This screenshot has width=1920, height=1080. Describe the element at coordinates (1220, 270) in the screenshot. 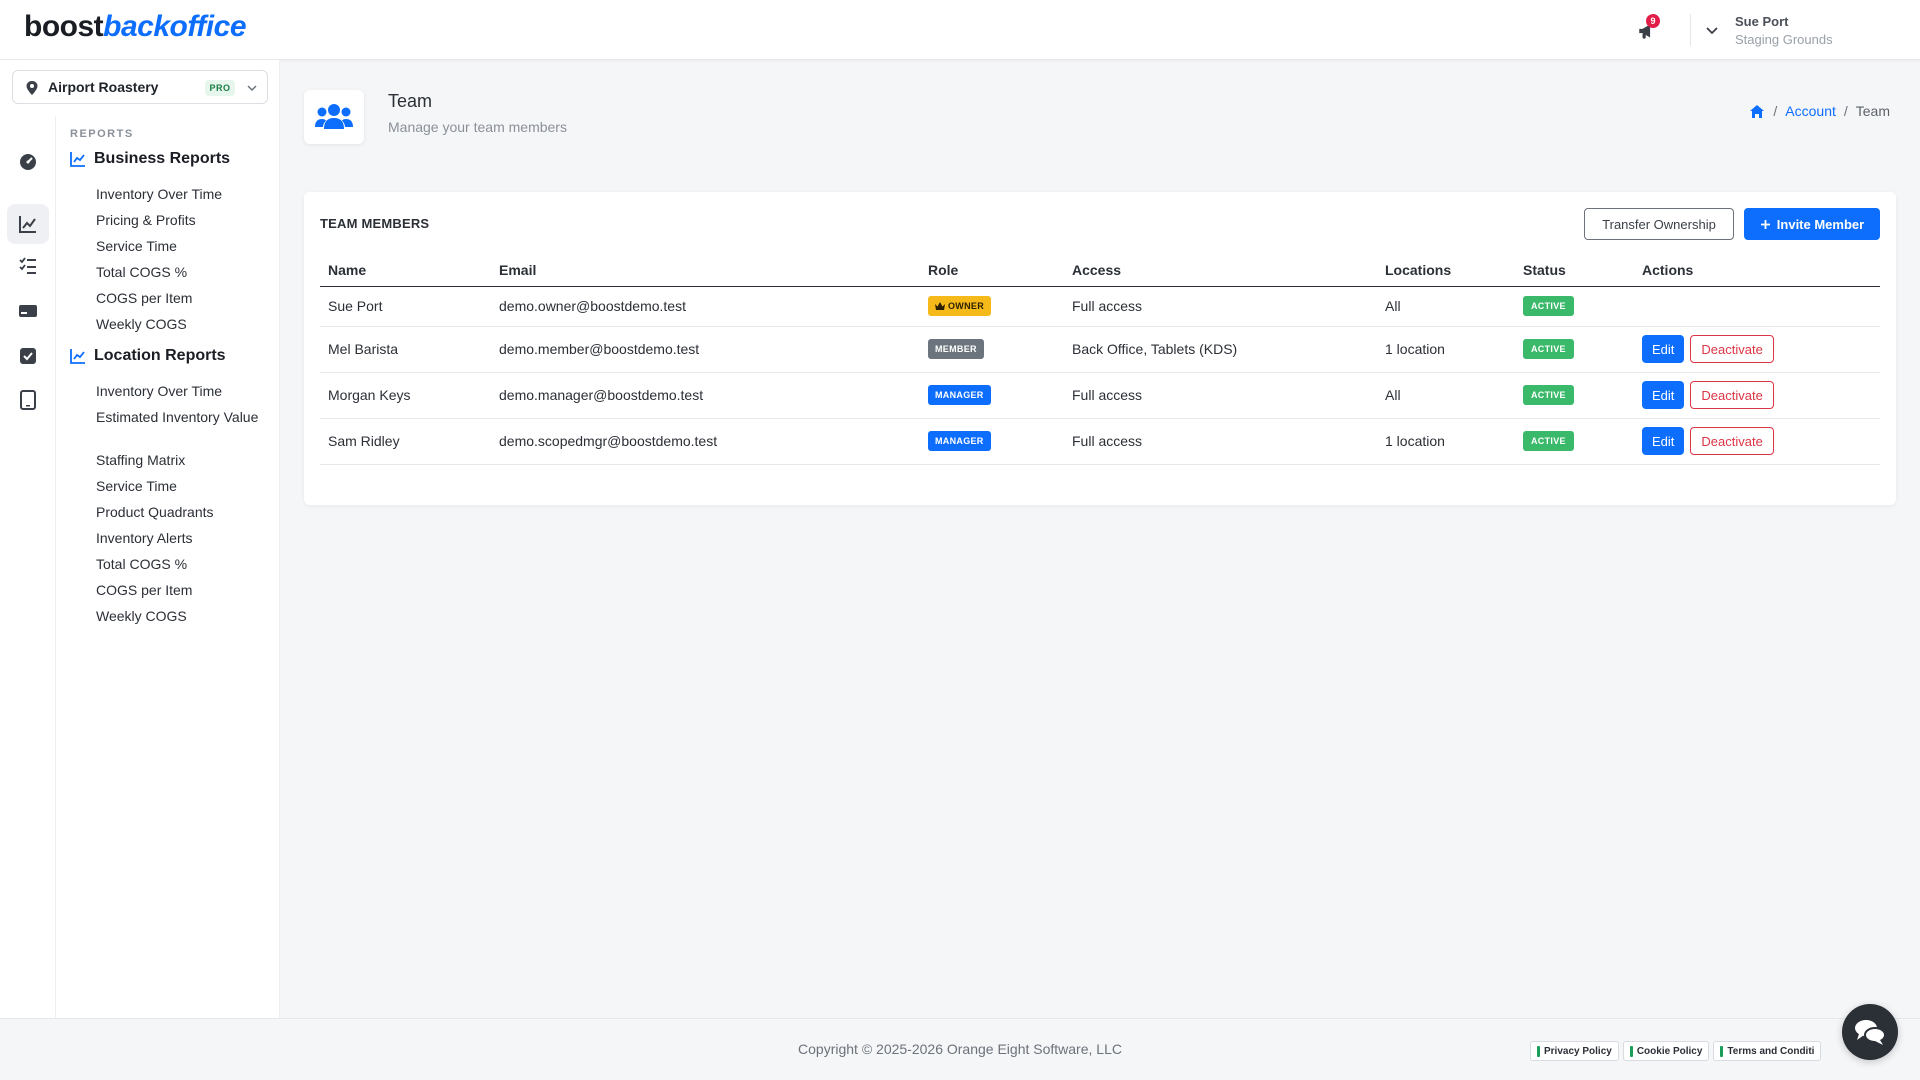

I see `column-header: Access` at that location.